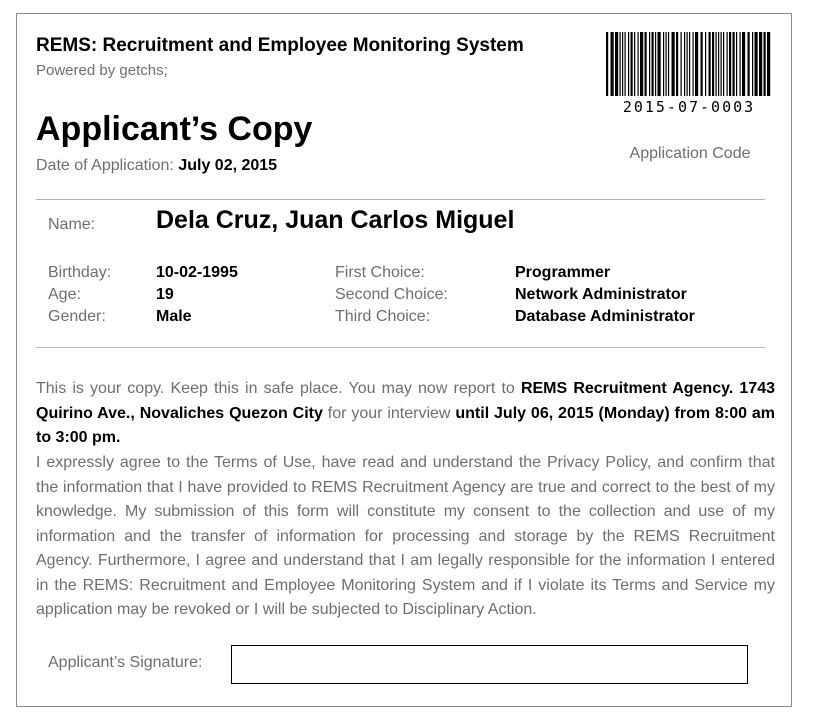 The image size is (814, 726). I want to click on birthday-label: Birthday:, so click(80, 272).